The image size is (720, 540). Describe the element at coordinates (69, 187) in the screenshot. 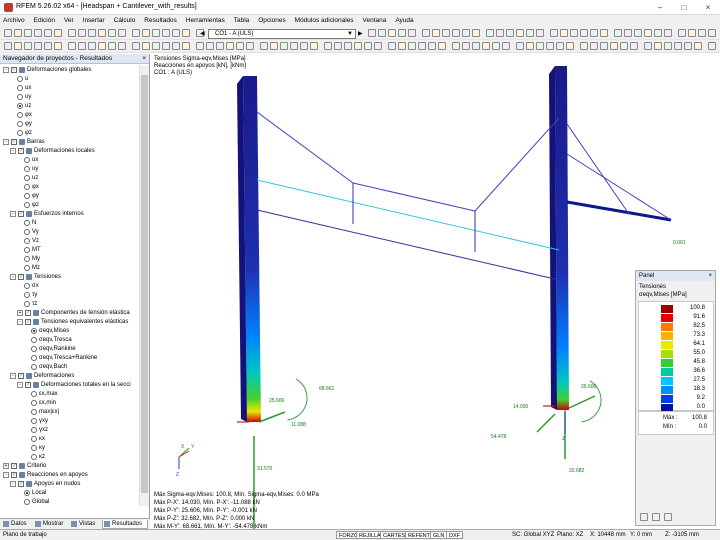

I see `navigator-tree-item: φx` at that location.